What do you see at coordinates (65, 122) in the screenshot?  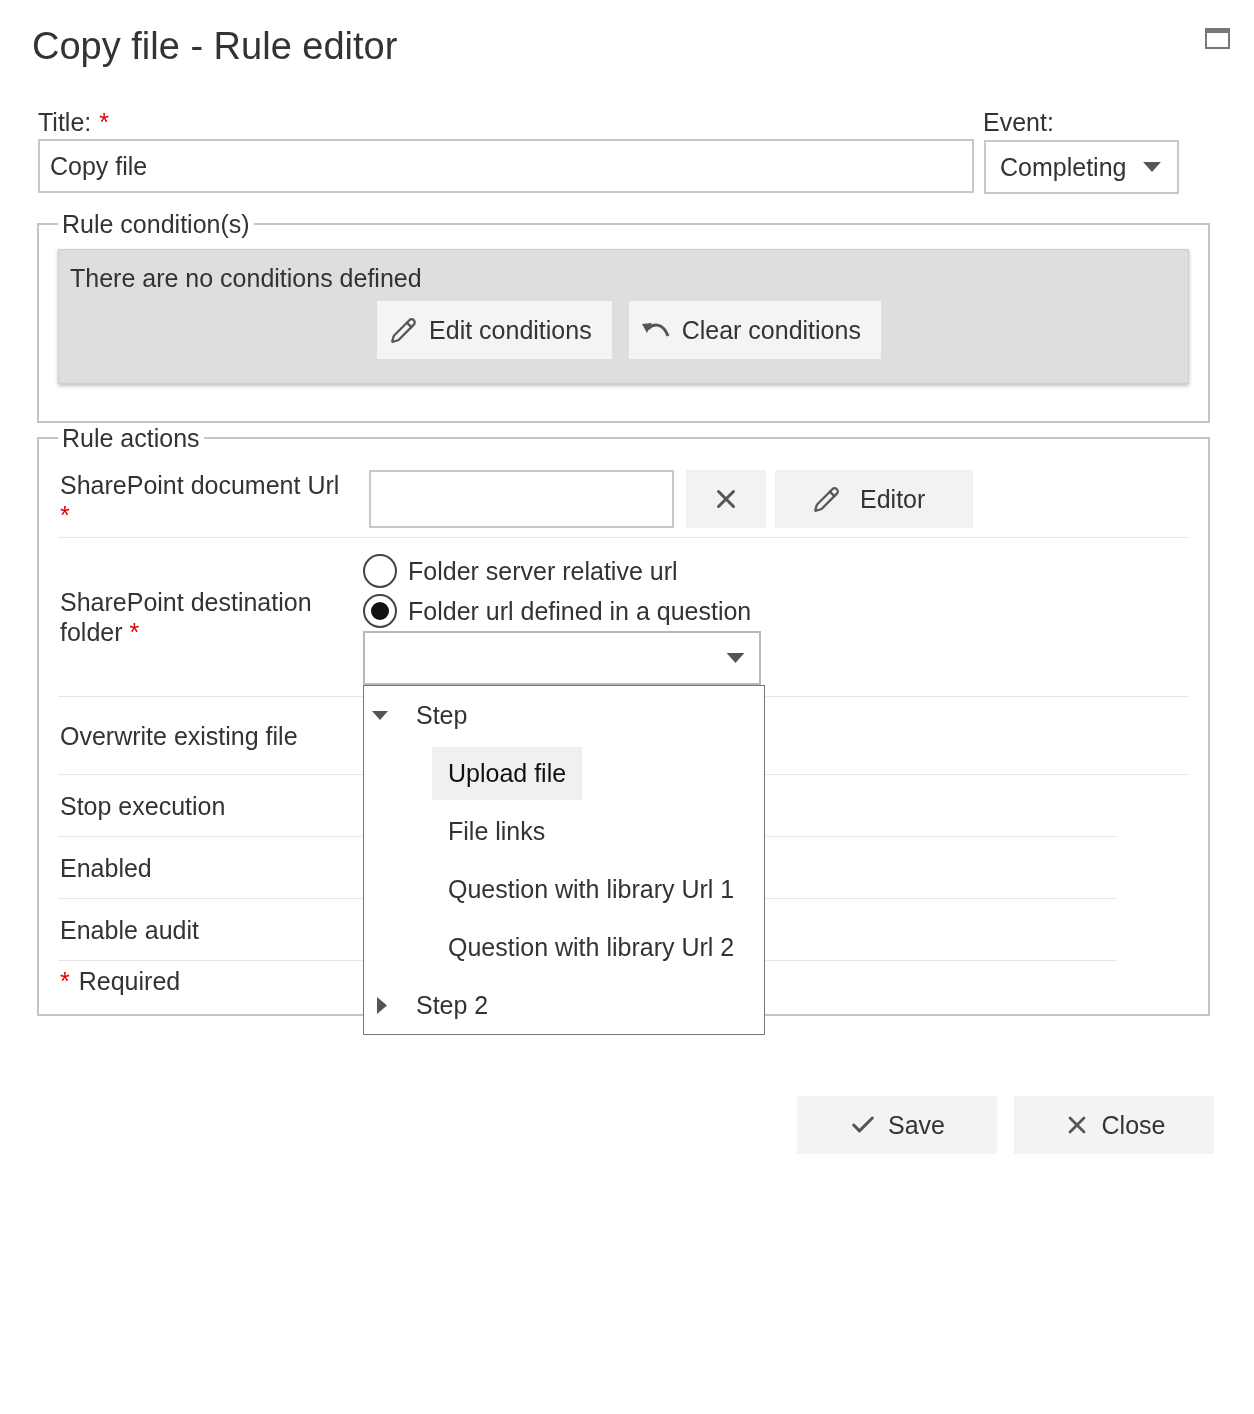 I see `field-label: Title:` at bounding box center [65, 122].